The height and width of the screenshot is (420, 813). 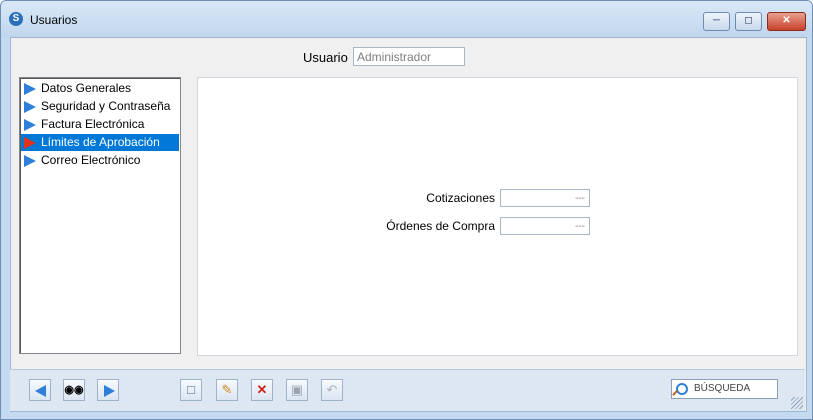 I want to click on arrow-right-active-icon, so click(x=30, y=143).